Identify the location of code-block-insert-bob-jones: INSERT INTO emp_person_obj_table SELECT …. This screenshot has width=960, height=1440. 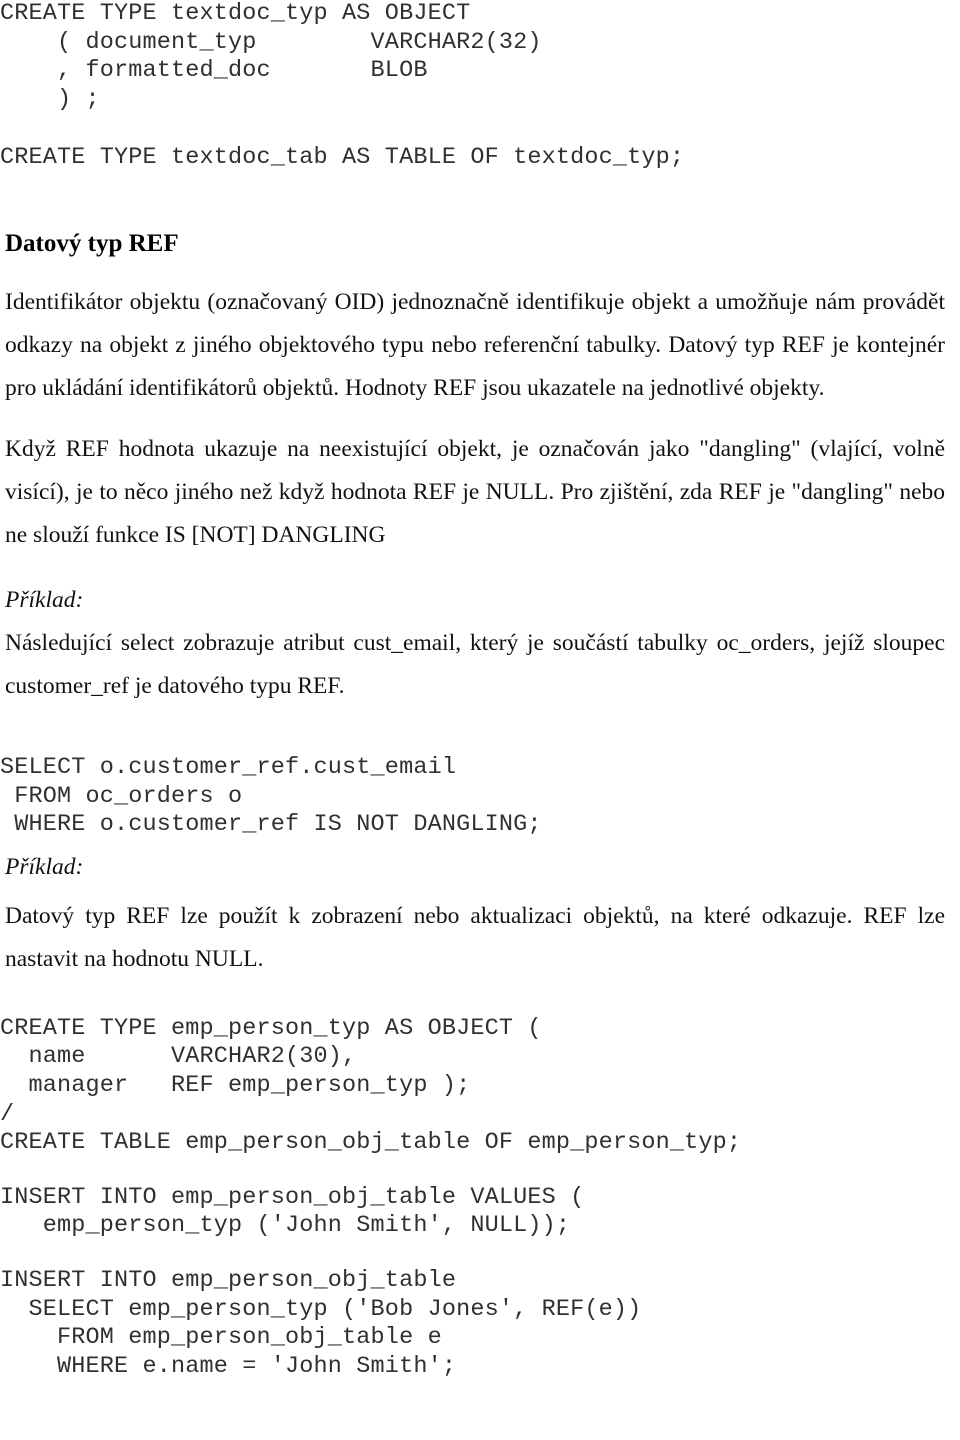
(321, 1323).